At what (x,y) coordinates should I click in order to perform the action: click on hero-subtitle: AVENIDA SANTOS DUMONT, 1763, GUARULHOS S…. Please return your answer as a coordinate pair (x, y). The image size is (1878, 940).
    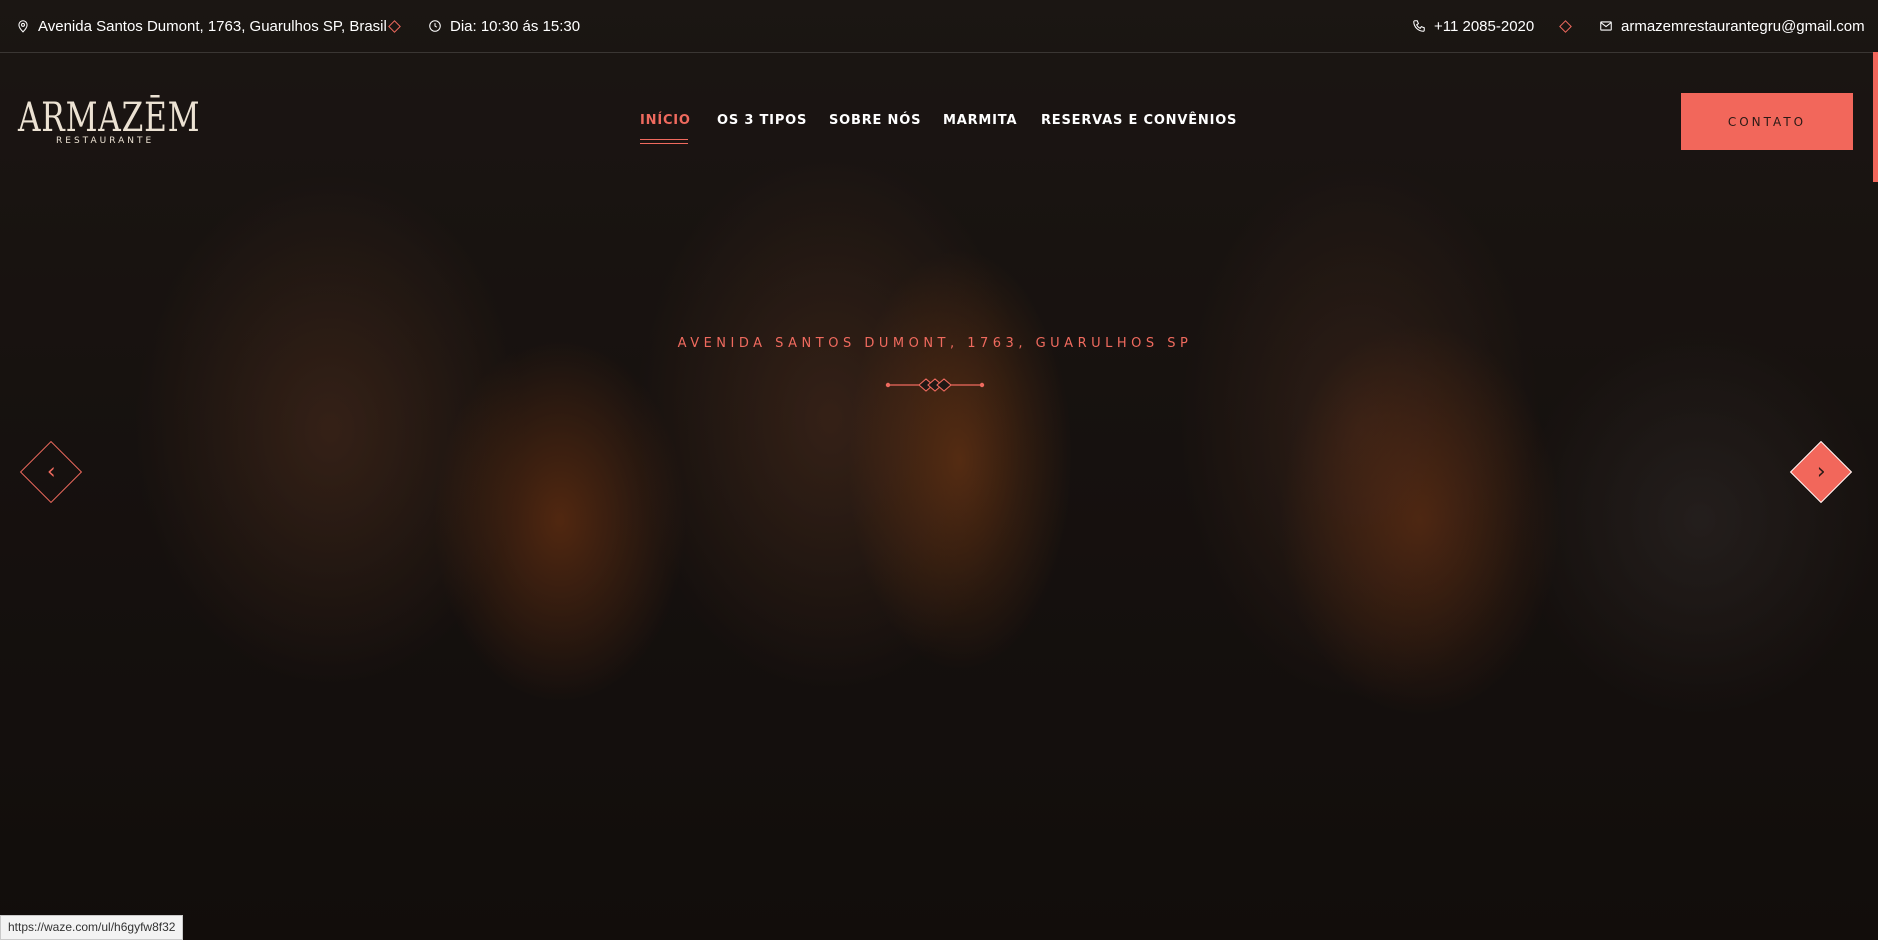
    Looking at the image, I should click on (935, 343).